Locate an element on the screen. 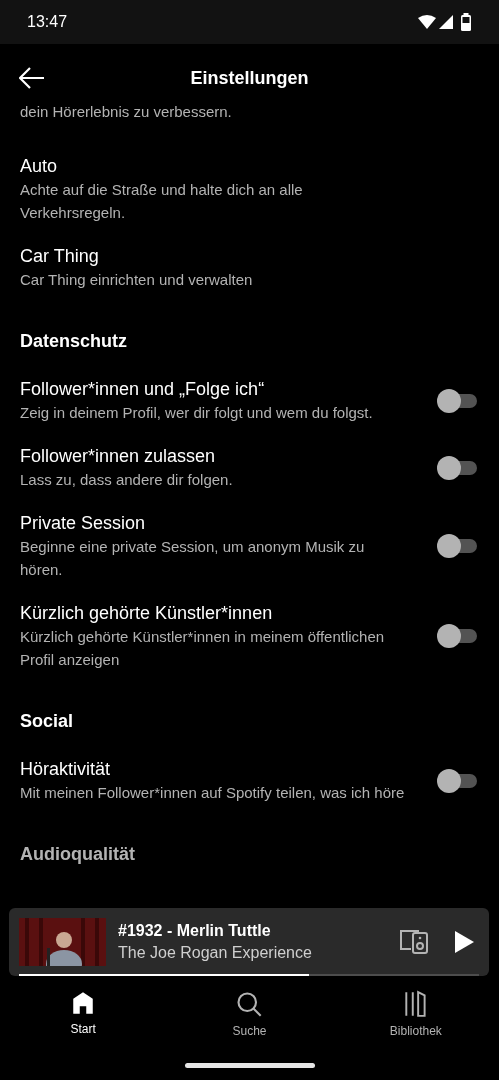 This screenshot has height=1080, width=499. battery-icon is located at coordinates (466, 22).